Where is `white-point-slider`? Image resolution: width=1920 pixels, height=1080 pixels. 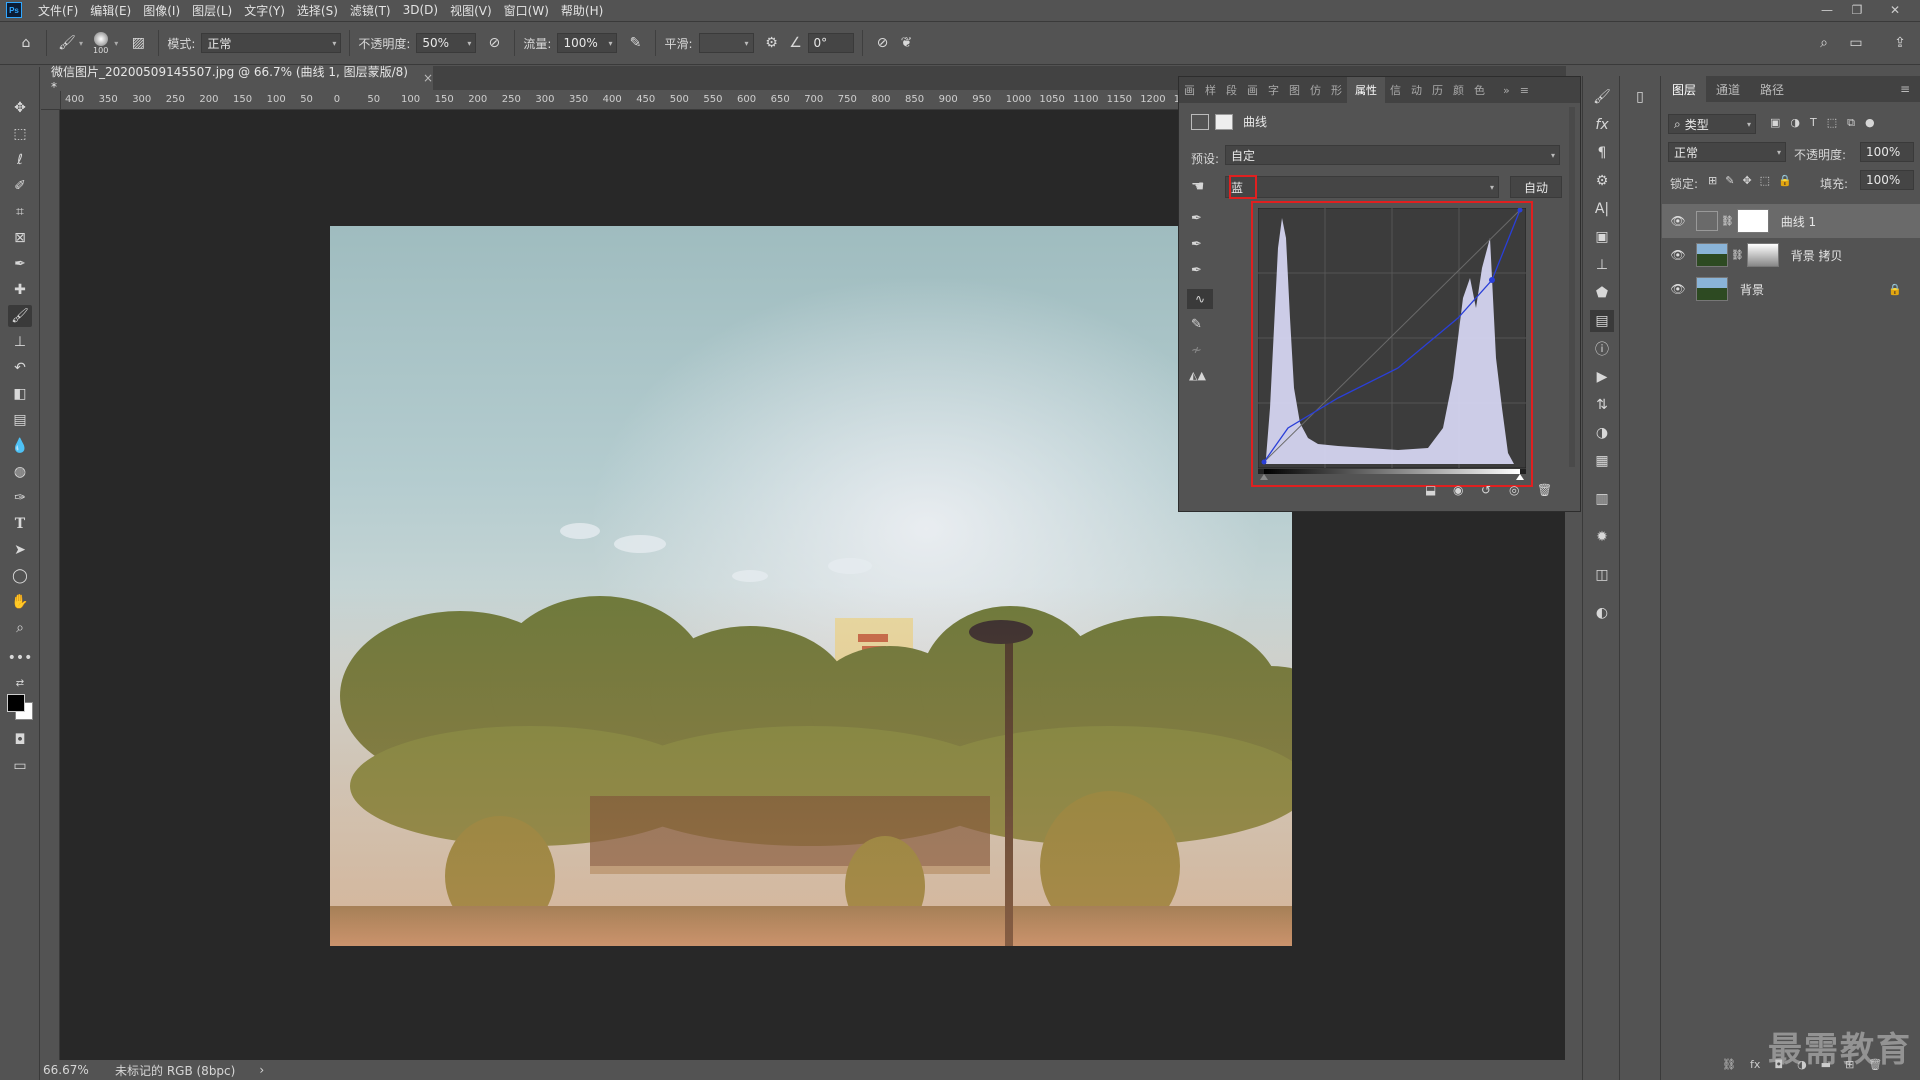
white-point-slider is located at coordinates (1520, 477).